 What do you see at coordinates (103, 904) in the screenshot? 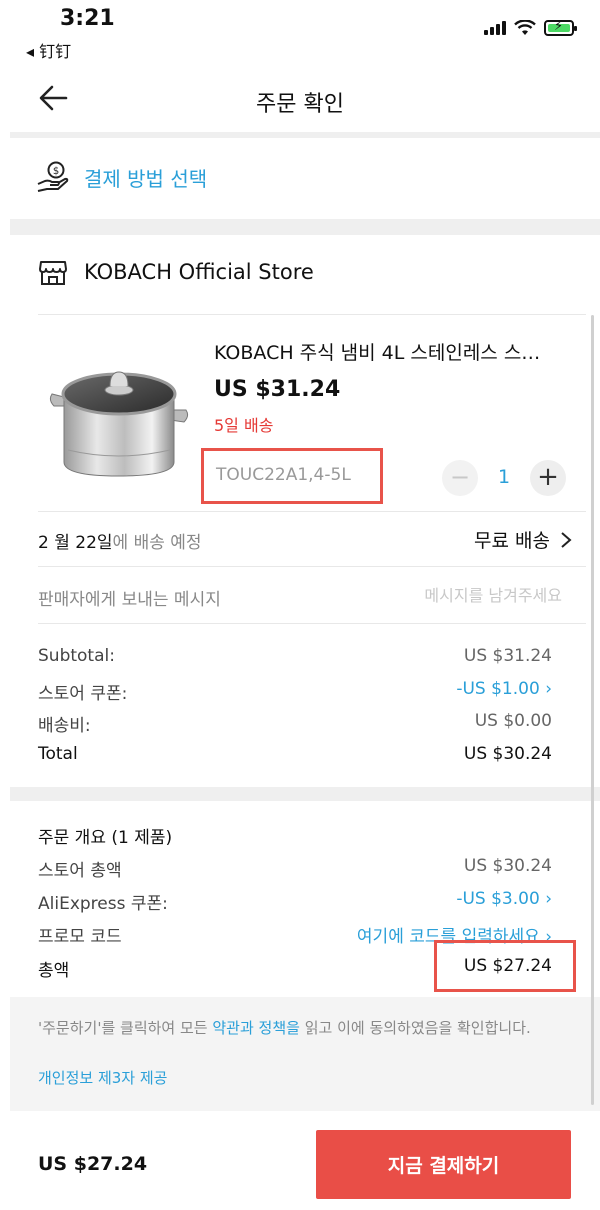
I see `aliexpress-coupon-label: AliExpress 쿠폰:` at bounding box center [103, 904].